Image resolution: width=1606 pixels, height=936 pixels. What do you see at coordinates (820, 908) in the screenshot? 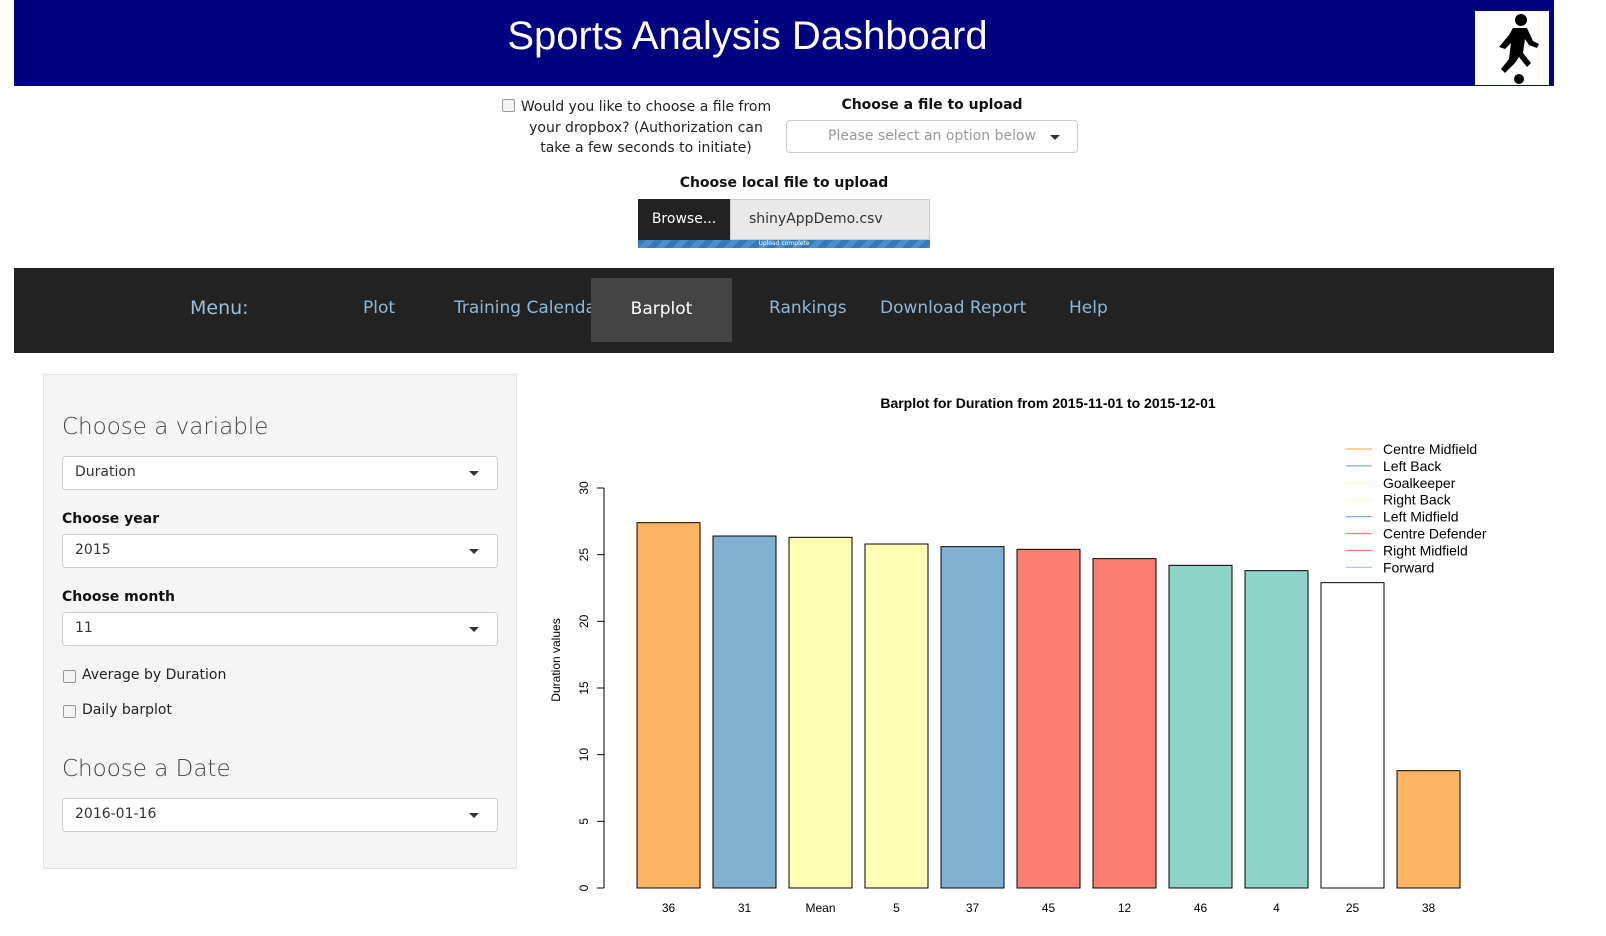
I see `x-tick-label: Mean` at bounding box center [820, 908].